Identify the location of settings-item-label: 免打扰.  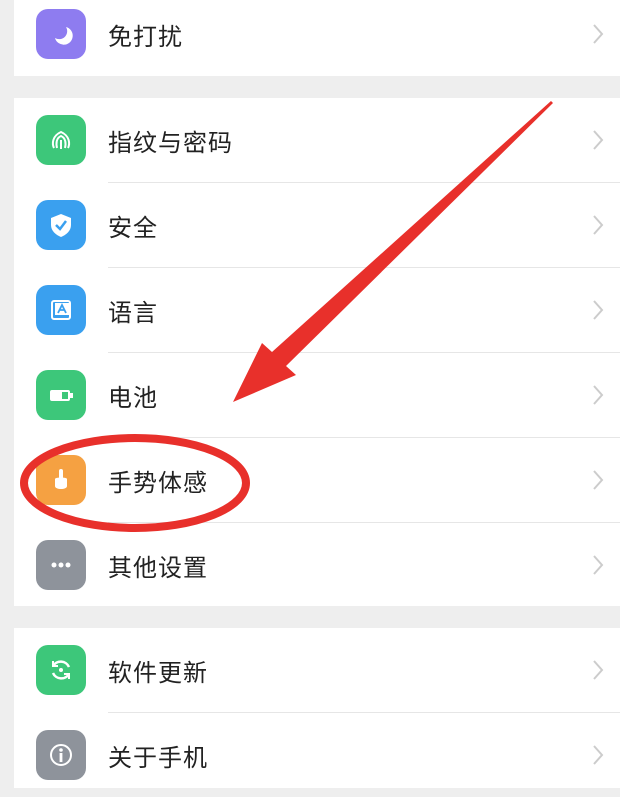
(145, 36).